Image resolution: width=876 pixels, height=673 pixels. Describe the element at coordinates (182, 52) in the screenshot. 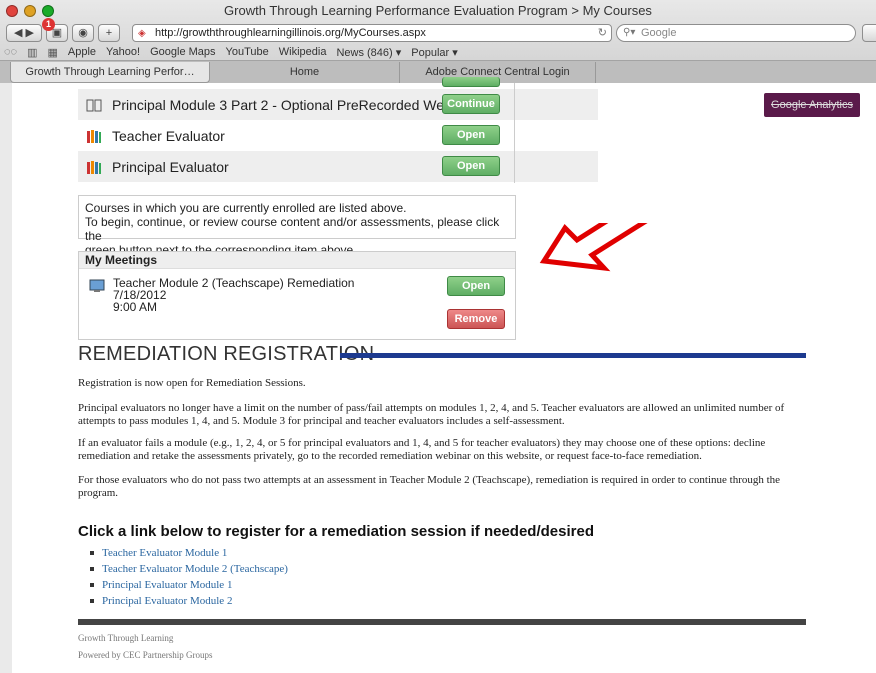

I see `bookmark-google-maps: Google Maps` at that location.